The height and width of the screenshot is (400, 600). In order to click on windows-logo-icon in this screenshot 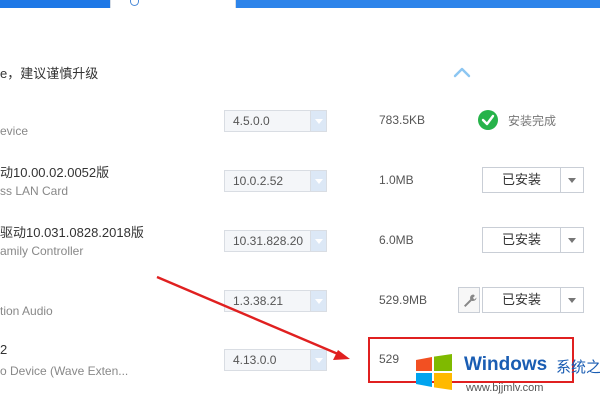, I will do `click(434, 372)`.